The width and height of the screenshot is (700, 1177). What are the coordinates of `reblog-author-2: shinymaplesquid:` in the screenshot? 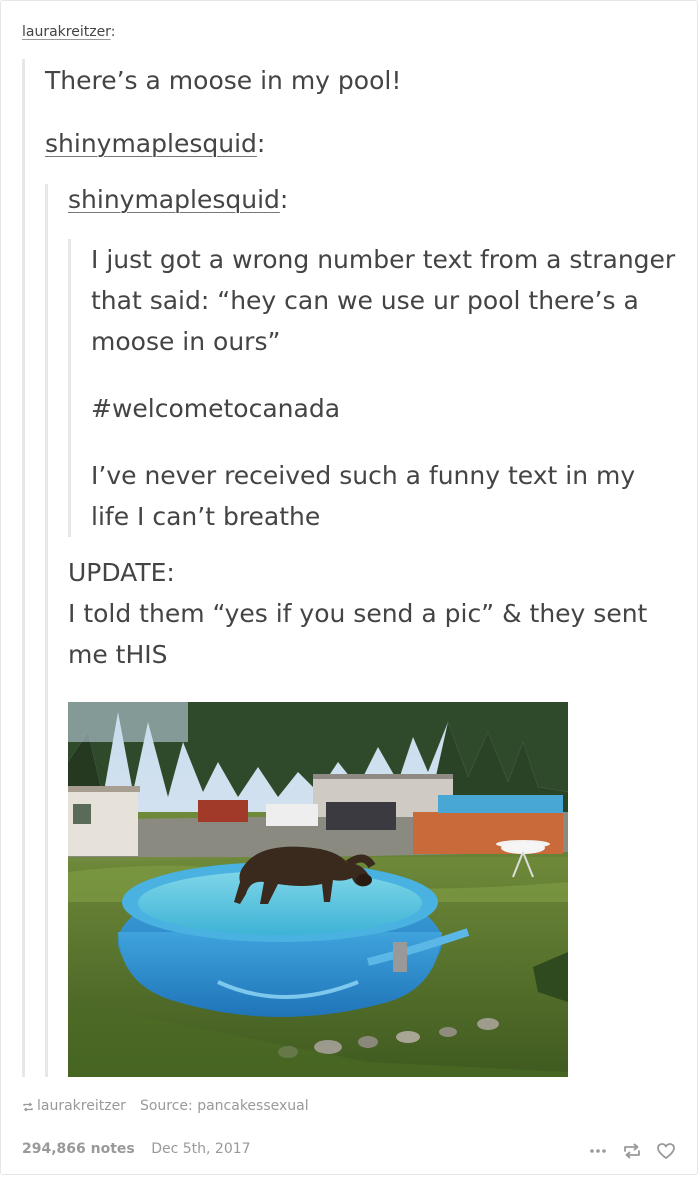 It's located at (178, 199).